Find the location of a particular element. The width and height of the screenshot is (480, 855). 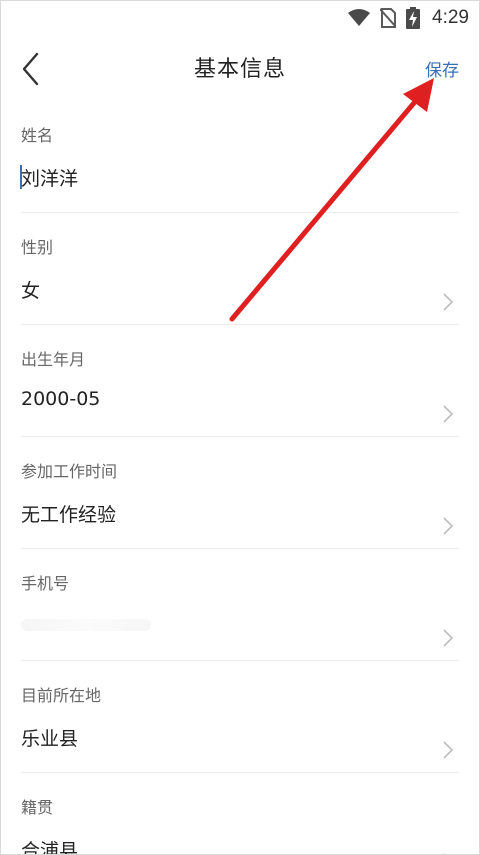

field-work-start: 参加工作时间 无工作经验 is located at coordinates (240, 493).